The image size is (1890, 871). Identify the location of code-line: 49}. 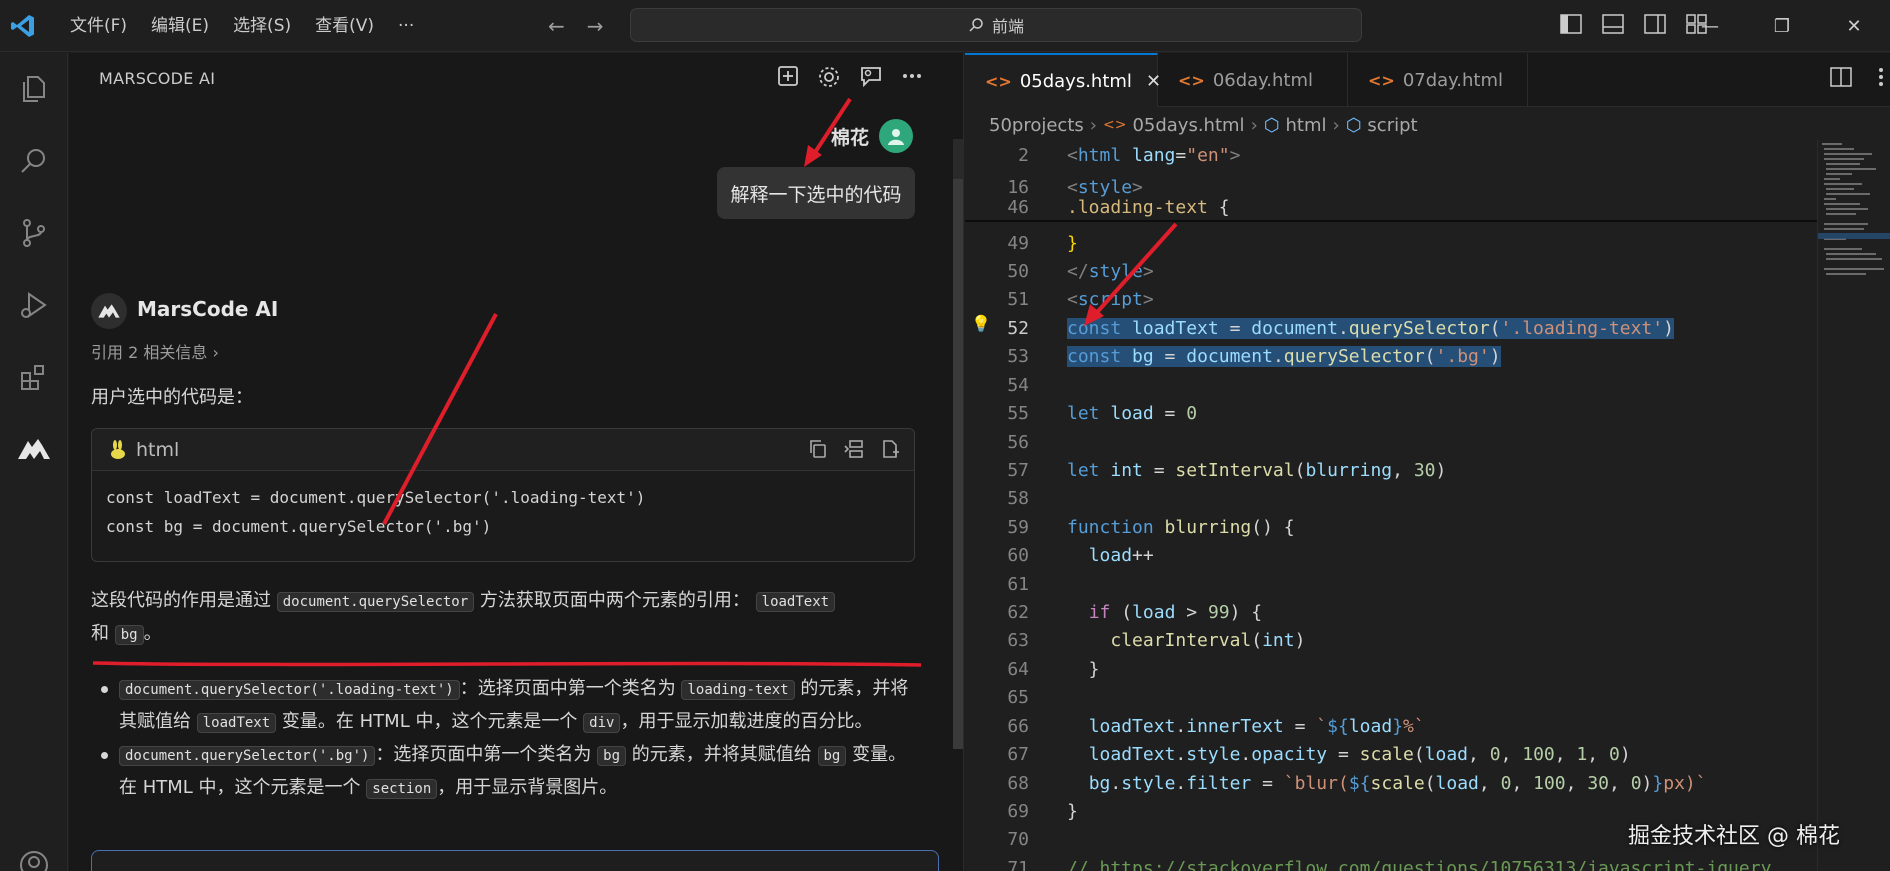
(1391, 243).